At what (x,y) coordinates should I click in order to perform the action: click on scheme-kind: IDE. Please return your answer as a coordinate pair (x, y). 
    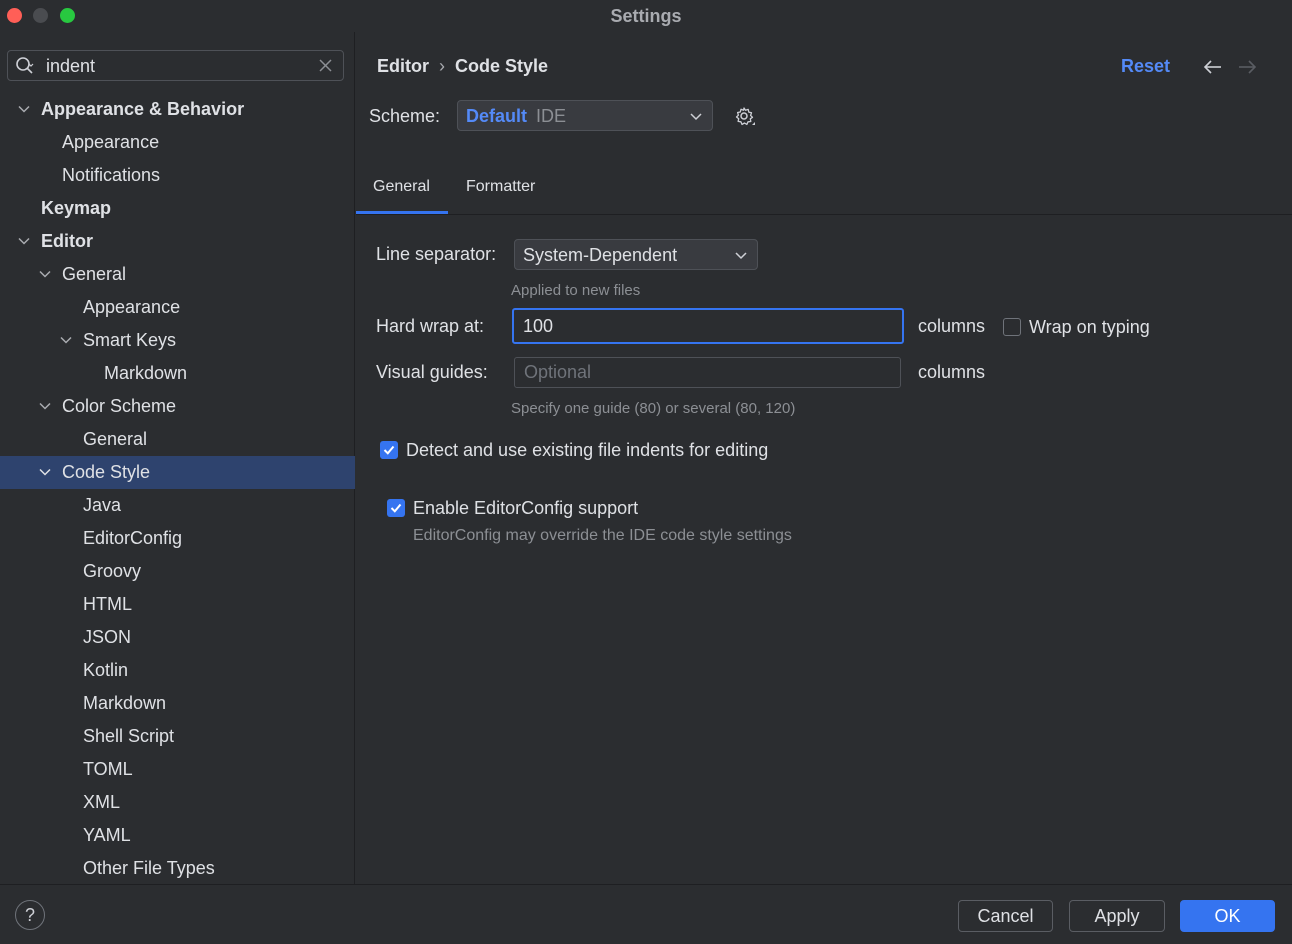
    Looking at the image, I should click on (551, 116).